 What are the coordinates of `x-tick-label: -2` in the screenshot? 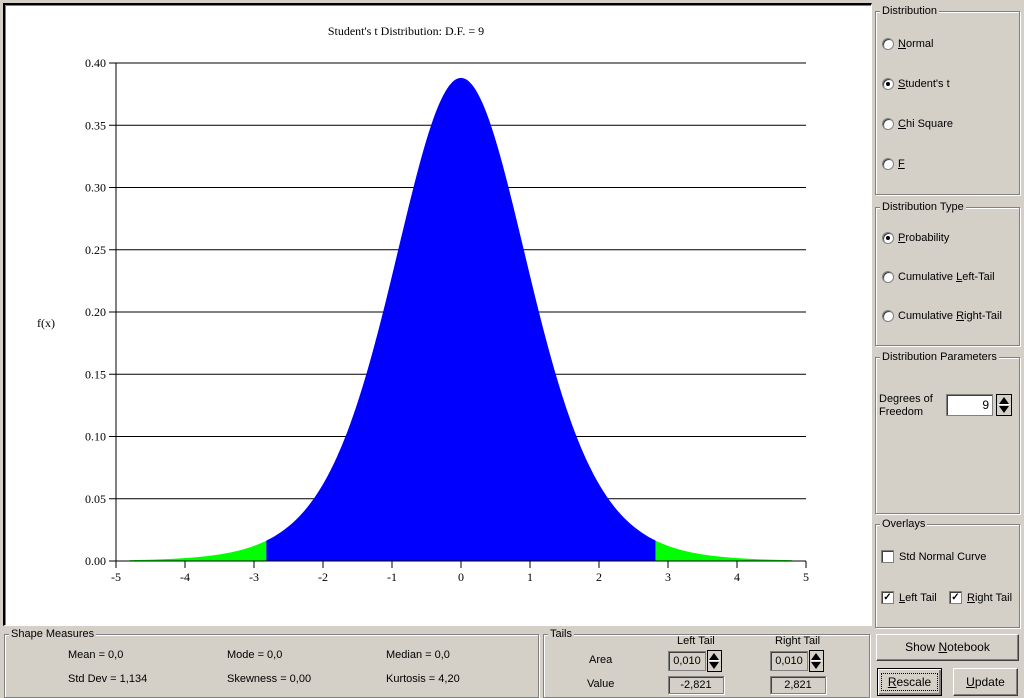 It's located at (323, 577).